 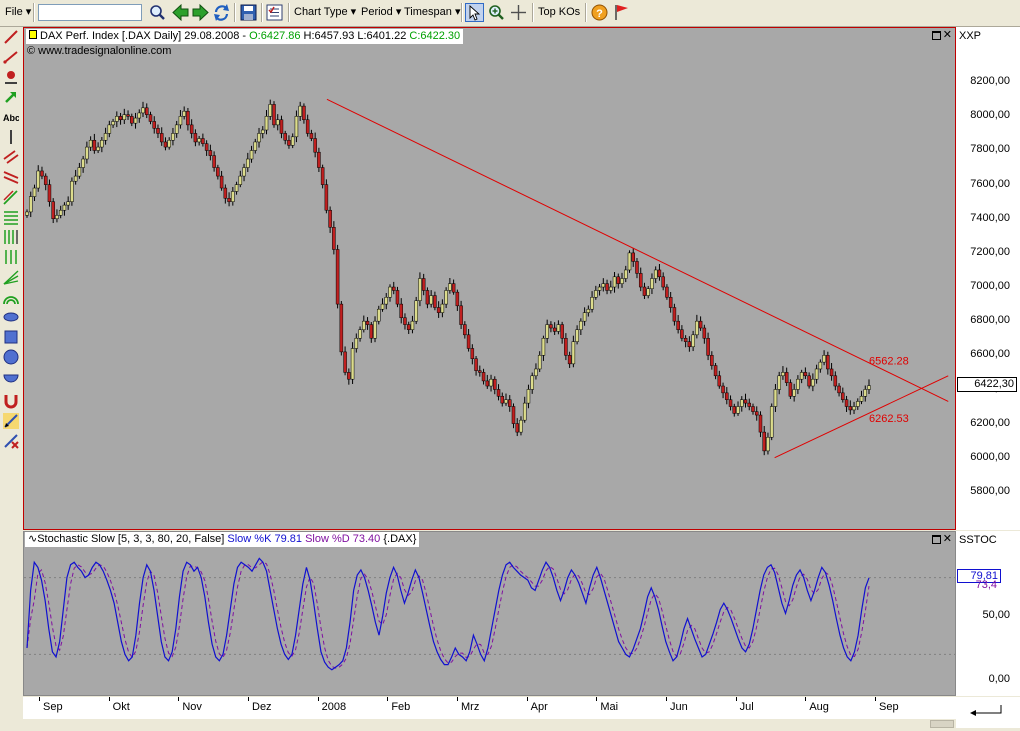 What do you see at coordinates (942, 724) in the screenshot?
I see `scrollbar-thumb` at bounding box center [942, 724].